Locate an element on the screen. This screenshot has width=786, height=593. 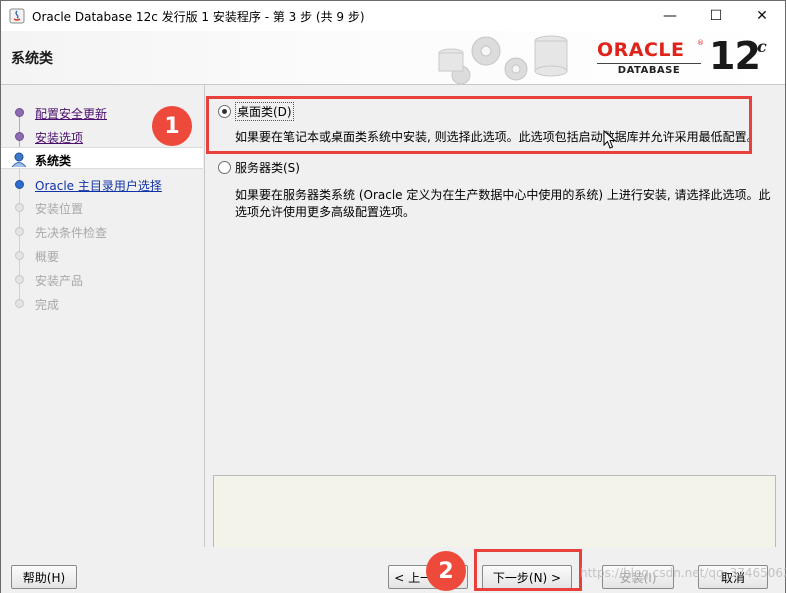
step-label: 安装选项 is located at coordinates (59, 138).